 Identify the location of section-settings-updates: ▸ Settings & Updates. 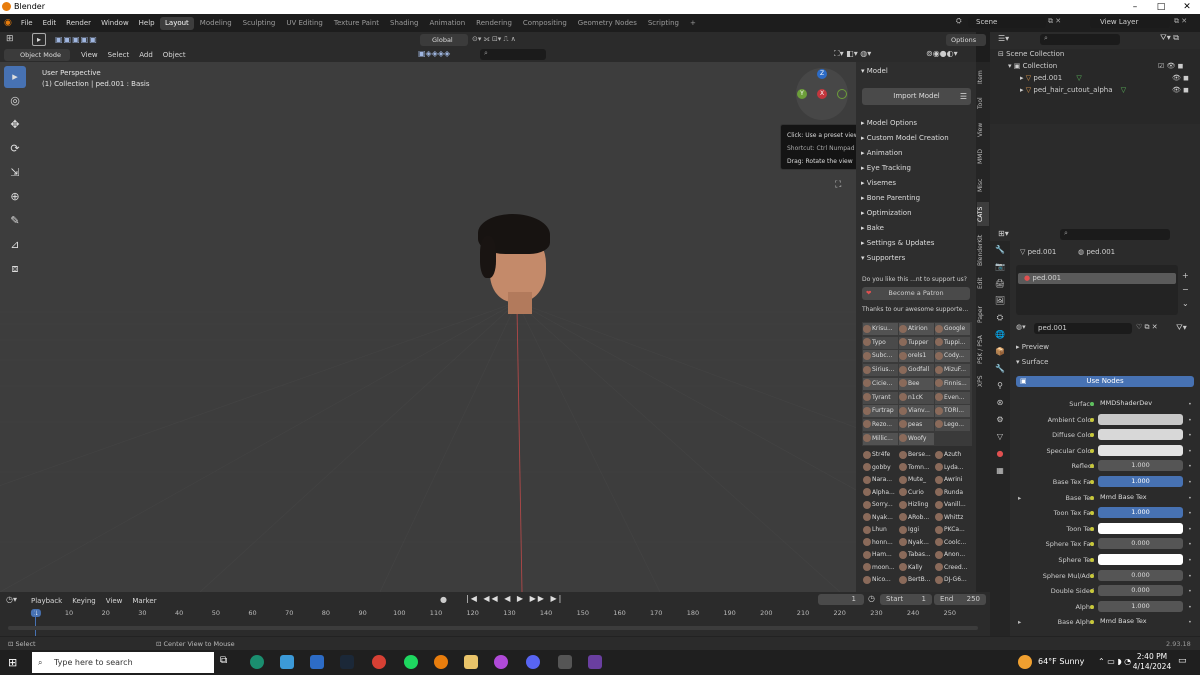
(916, 243).